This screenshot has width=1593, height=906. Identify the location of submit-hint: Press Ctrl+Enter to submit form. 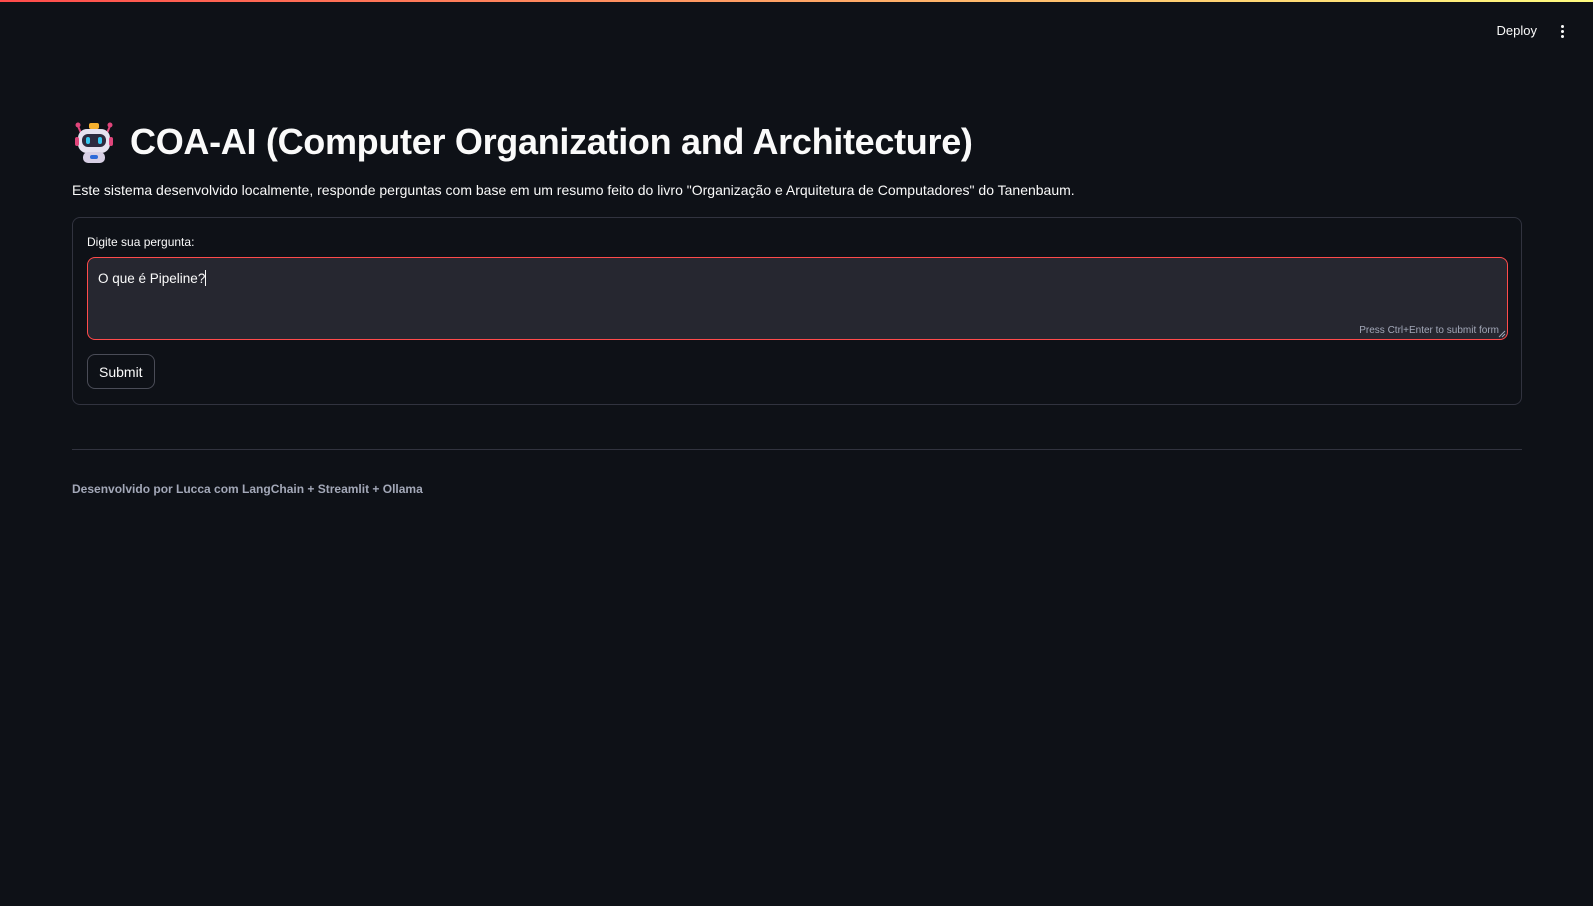
(1429, 330).